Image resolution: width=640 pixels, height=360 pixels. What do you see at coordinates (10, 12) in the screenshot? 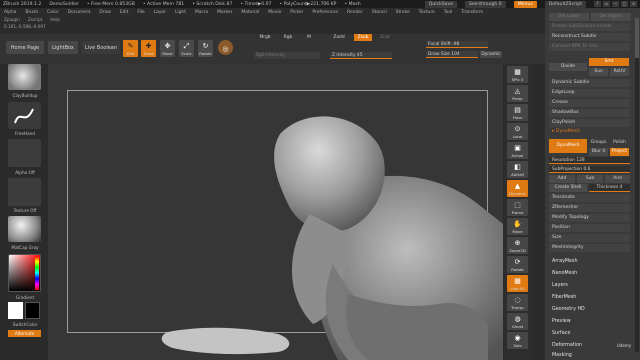
I see `menu-alpha: Alpha` at bounding box center [10, 12].